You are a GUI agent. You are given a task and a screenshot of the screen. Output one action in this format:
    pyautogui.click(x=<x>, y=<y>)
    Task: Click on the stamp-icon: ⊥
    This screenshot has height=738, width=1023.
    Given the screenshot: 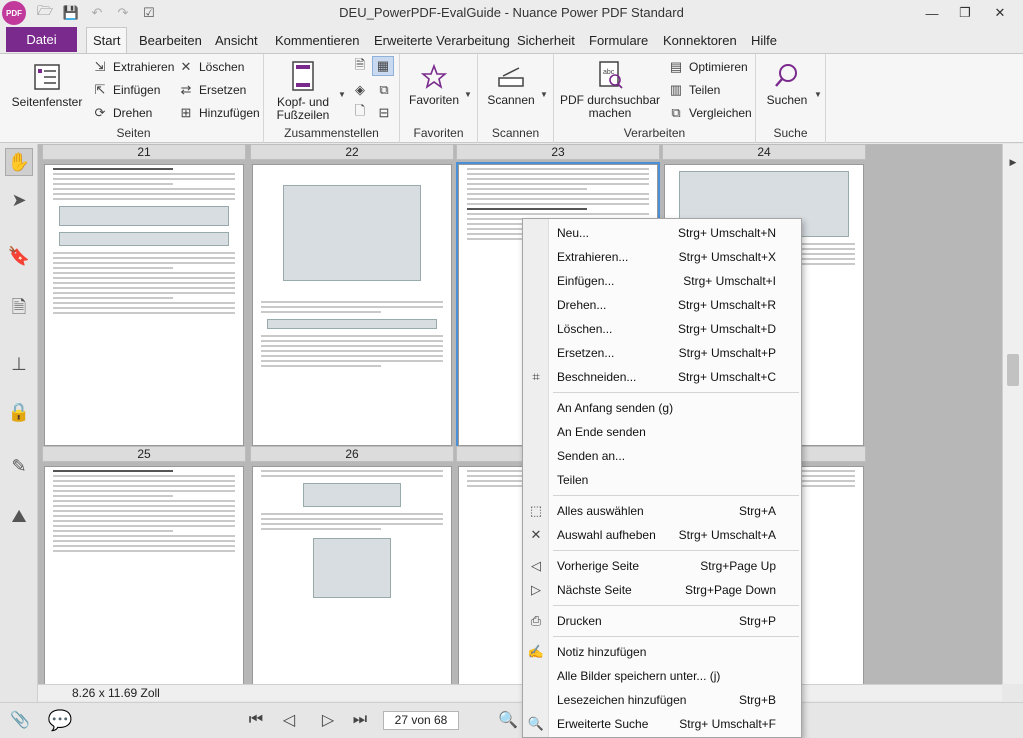 What is the action you would take?
    pyautogui.click(x=19, y=364)
    